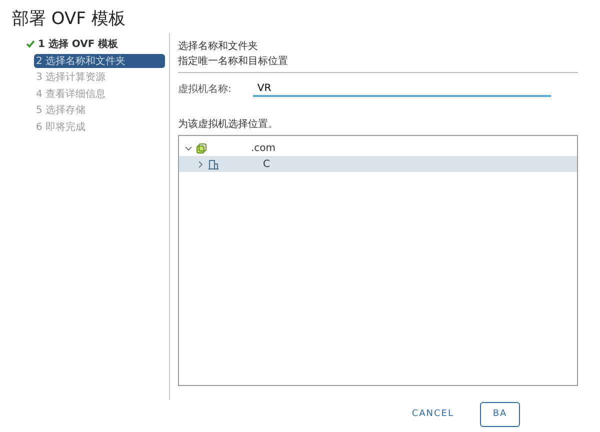 The height and width of the screenshot is (432, 600). What do you see at coordinates (99, 77) in the screenshot?
I see `wizard-step: 3 选择计算资源` at bounding box center [99, 77].